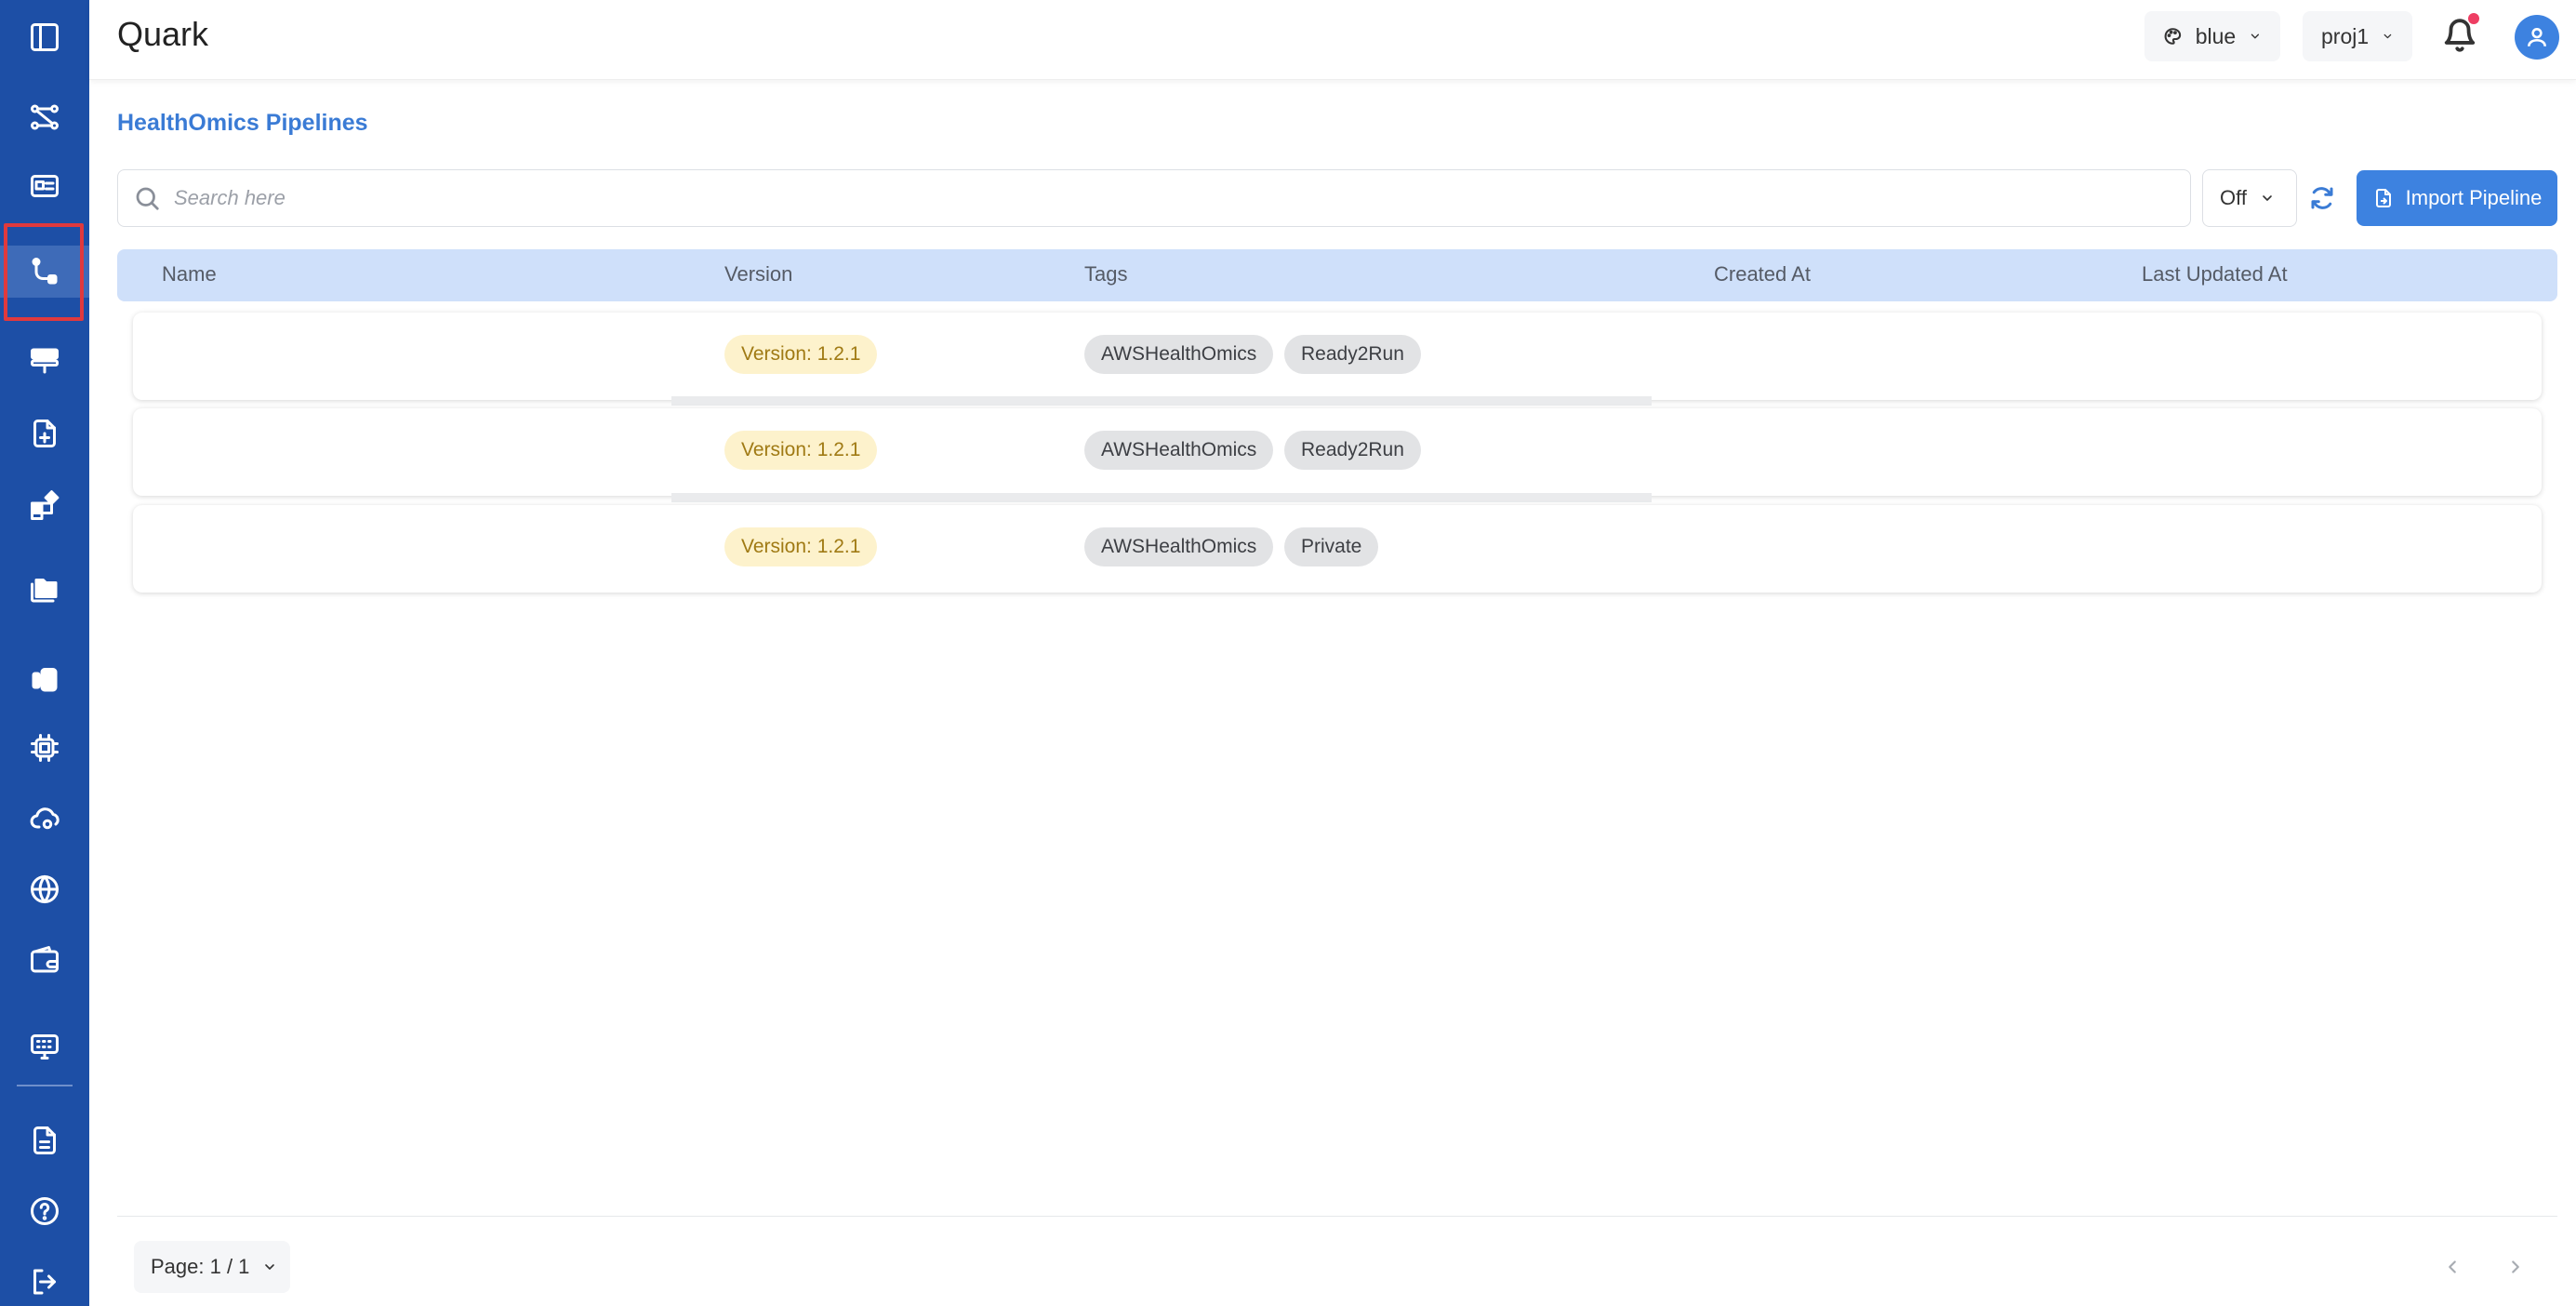 Image resolution: width=2576 pixels, height=1306 pixels. Describe the element at coordinates (2383, 198) in the screenshot. I see `import-file-icon` at that location.